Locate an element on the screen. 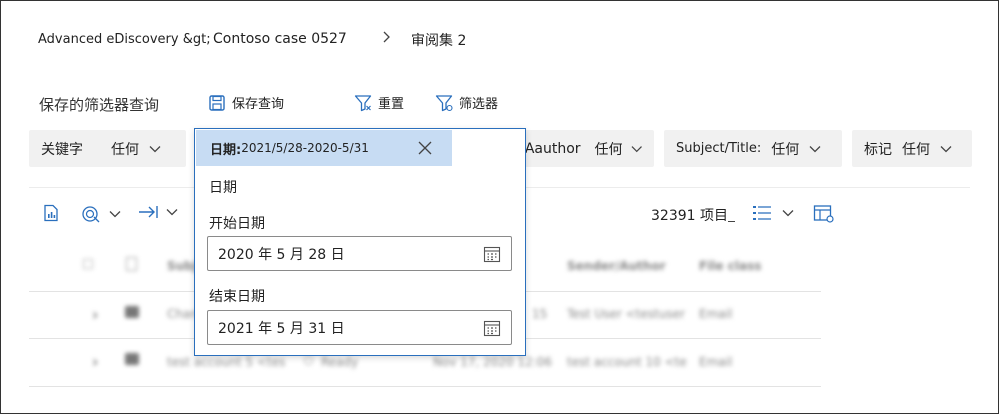  breadcrumb-review-set: 审阅集 2 is located at coordinates (439, 41).